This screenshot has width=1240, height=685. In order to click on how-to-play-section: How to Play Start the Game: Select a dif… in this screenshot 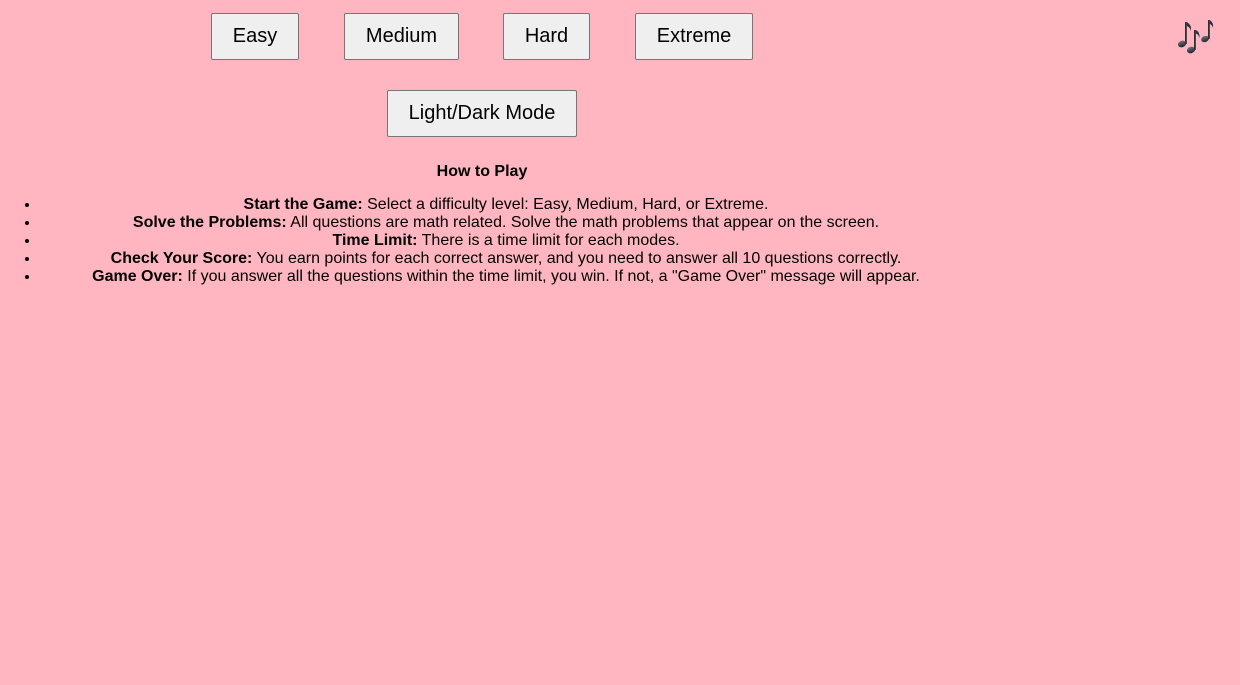, I will do `click(482, 224)`.